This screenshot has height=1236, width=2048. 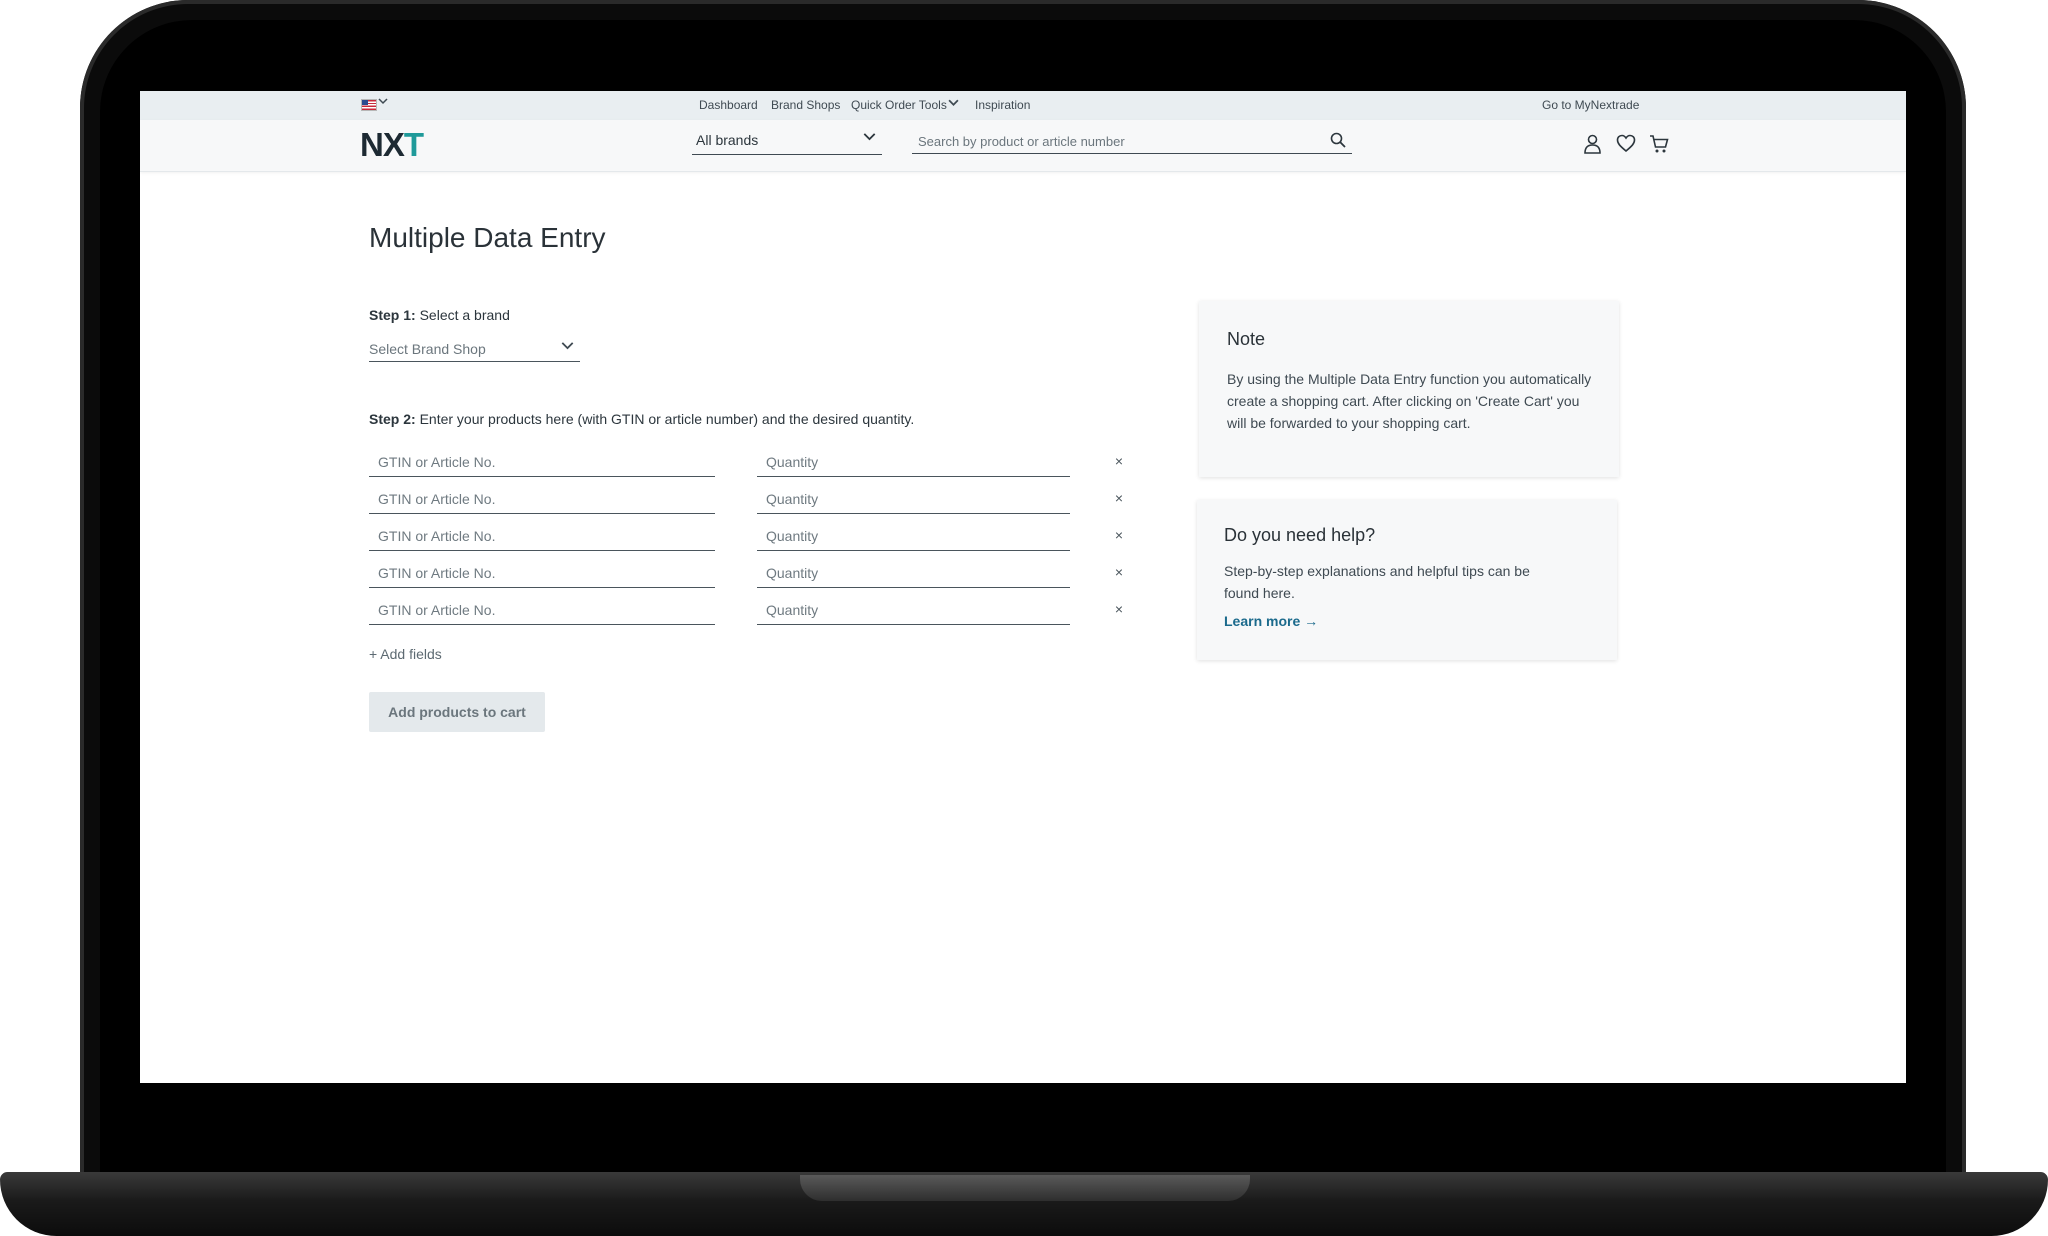 What do you see at coordinates (1132, 142) in the screenshot?
I see `search-input` at bounding box center [1132, 142].